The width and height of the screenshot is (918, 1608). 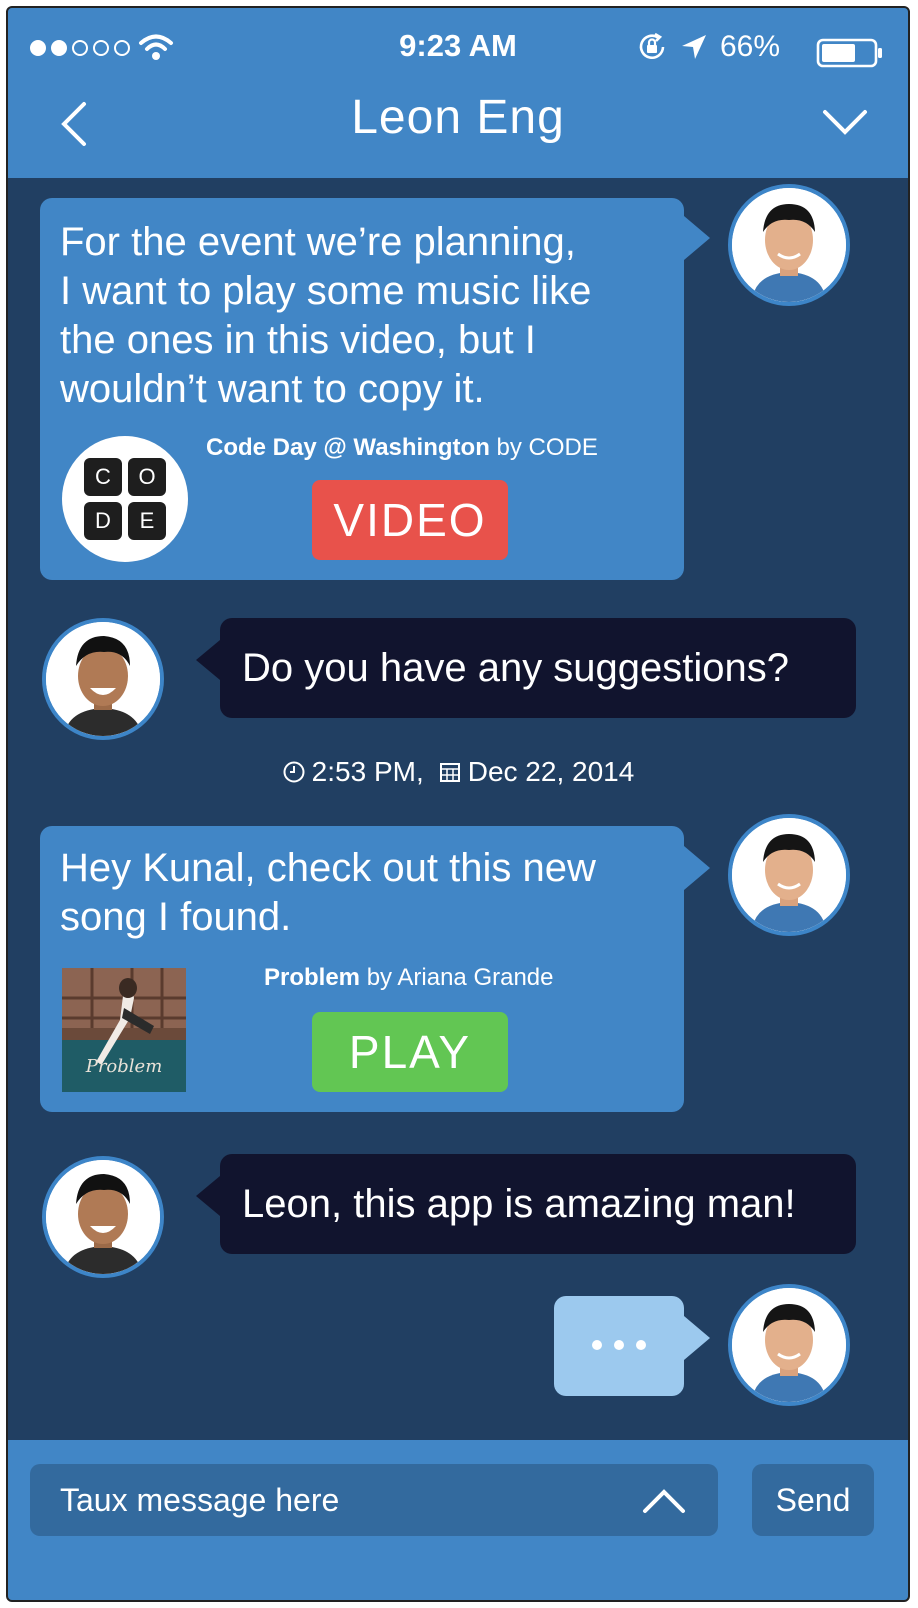 What do you see at coordinates (312, 977) in the screenshot?
I see `media-title: Problem` at bounding box center [312, 977].